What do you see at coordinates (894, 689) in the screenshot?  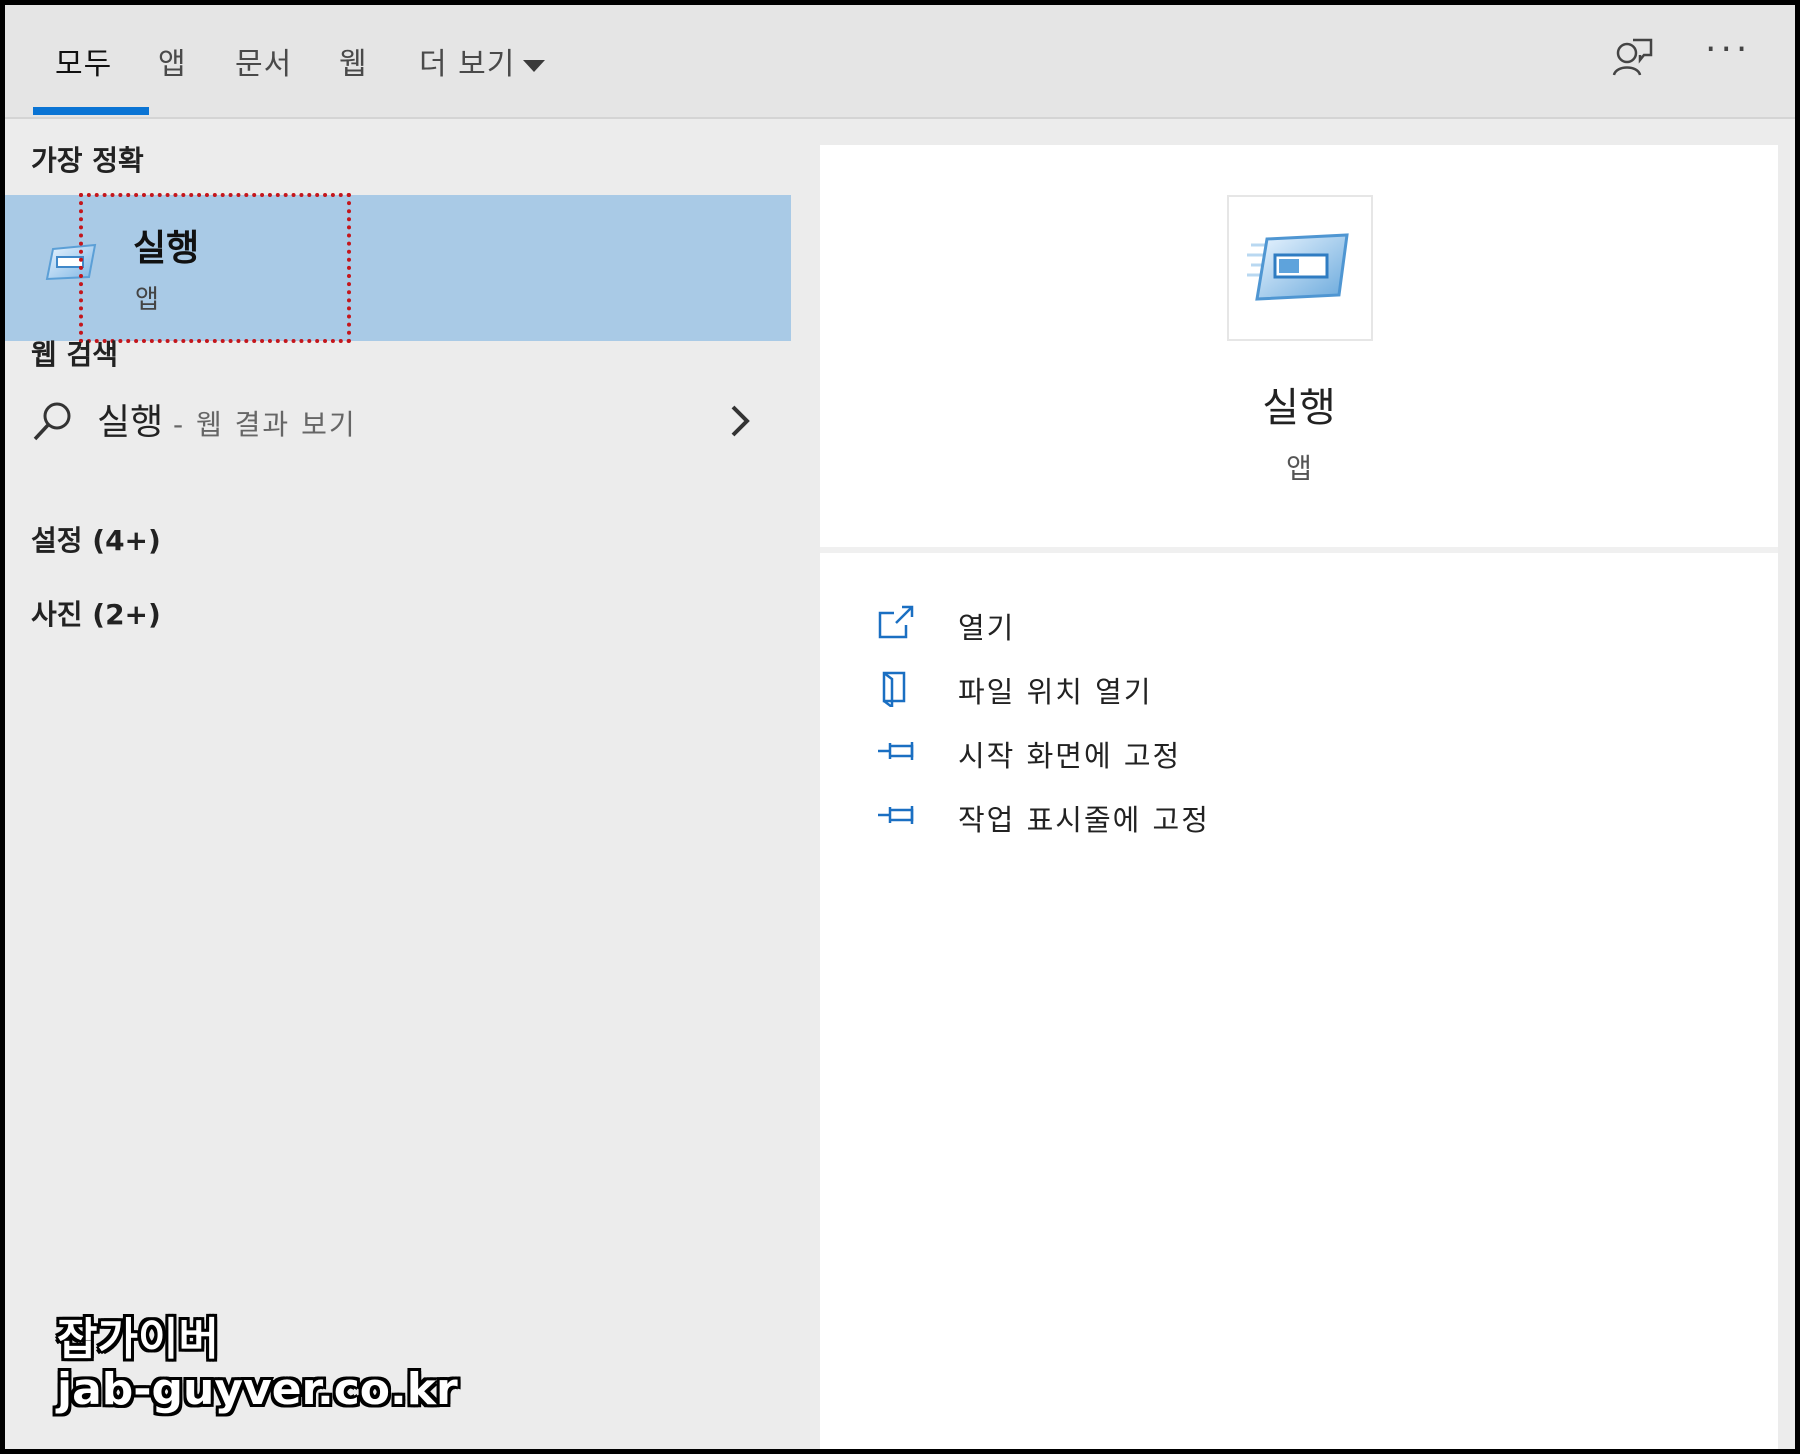 I see `file-location-icon` at bounding box center [894, 689].